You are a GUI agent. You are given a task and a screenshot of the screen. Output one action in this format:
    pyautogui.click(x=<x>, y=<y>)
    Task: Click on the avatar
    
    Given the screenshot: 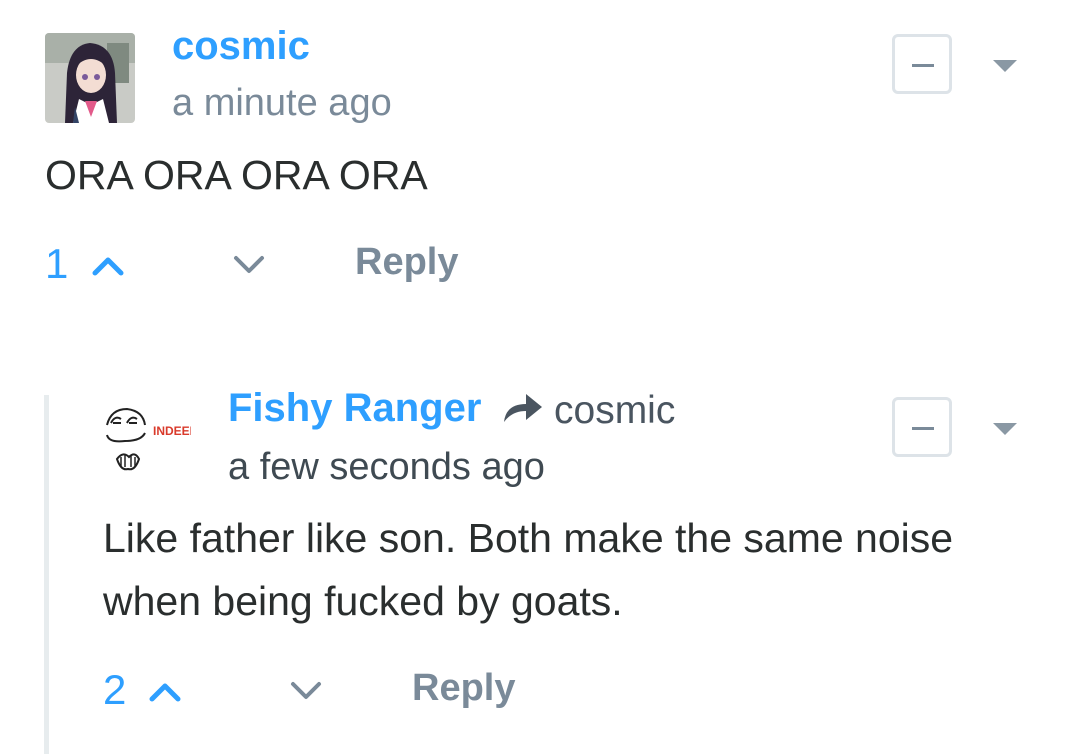 What is the action you would take?
    pyautogui.click(x=90, y=78)
    